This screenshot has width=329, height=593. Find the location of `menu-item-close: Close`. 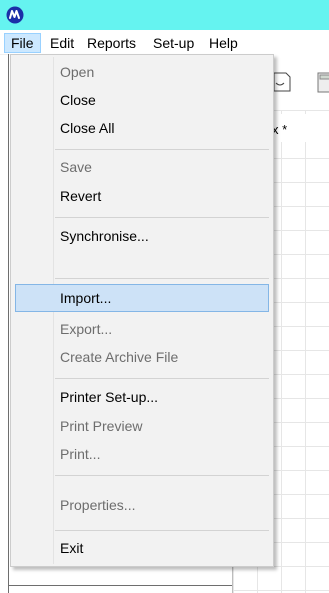

menu-item-close: Close is located at coordinates (142, 100).